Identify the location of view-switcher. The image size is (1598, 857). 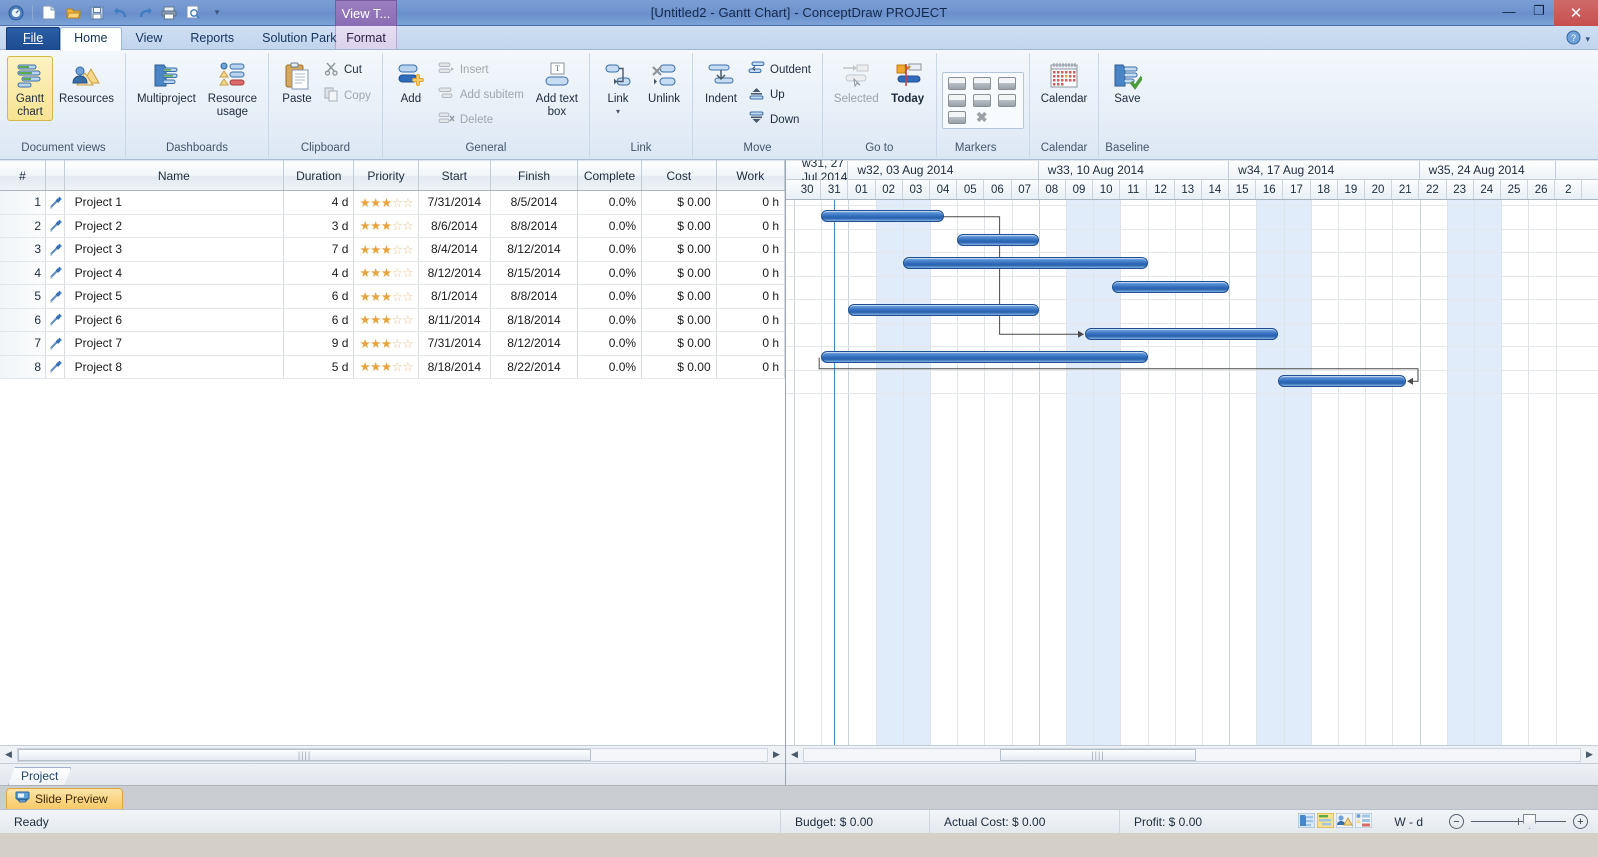
(1335, 821).